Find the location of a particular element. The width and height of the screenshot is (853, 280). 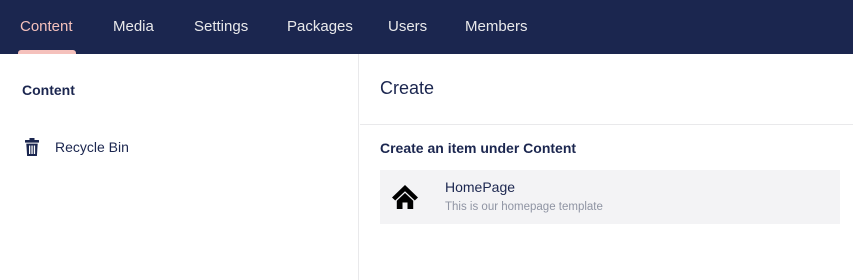

panel-header: Create is located at coordinates (606, 89).